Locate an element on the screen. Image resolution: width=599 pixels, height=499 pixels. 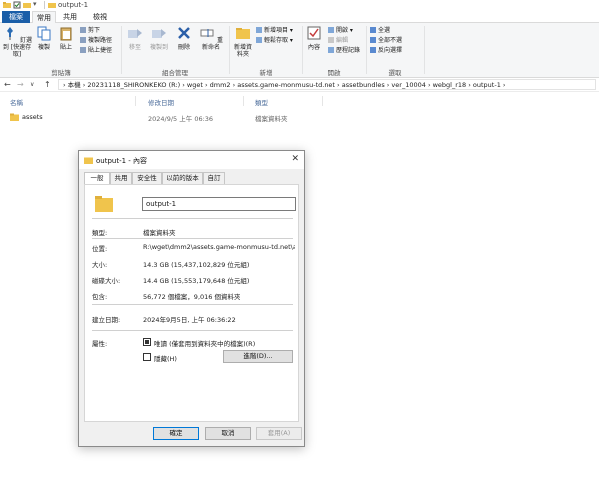
column-headers: 名稱 修改日期 類型 is located at coordinates (299, 101).